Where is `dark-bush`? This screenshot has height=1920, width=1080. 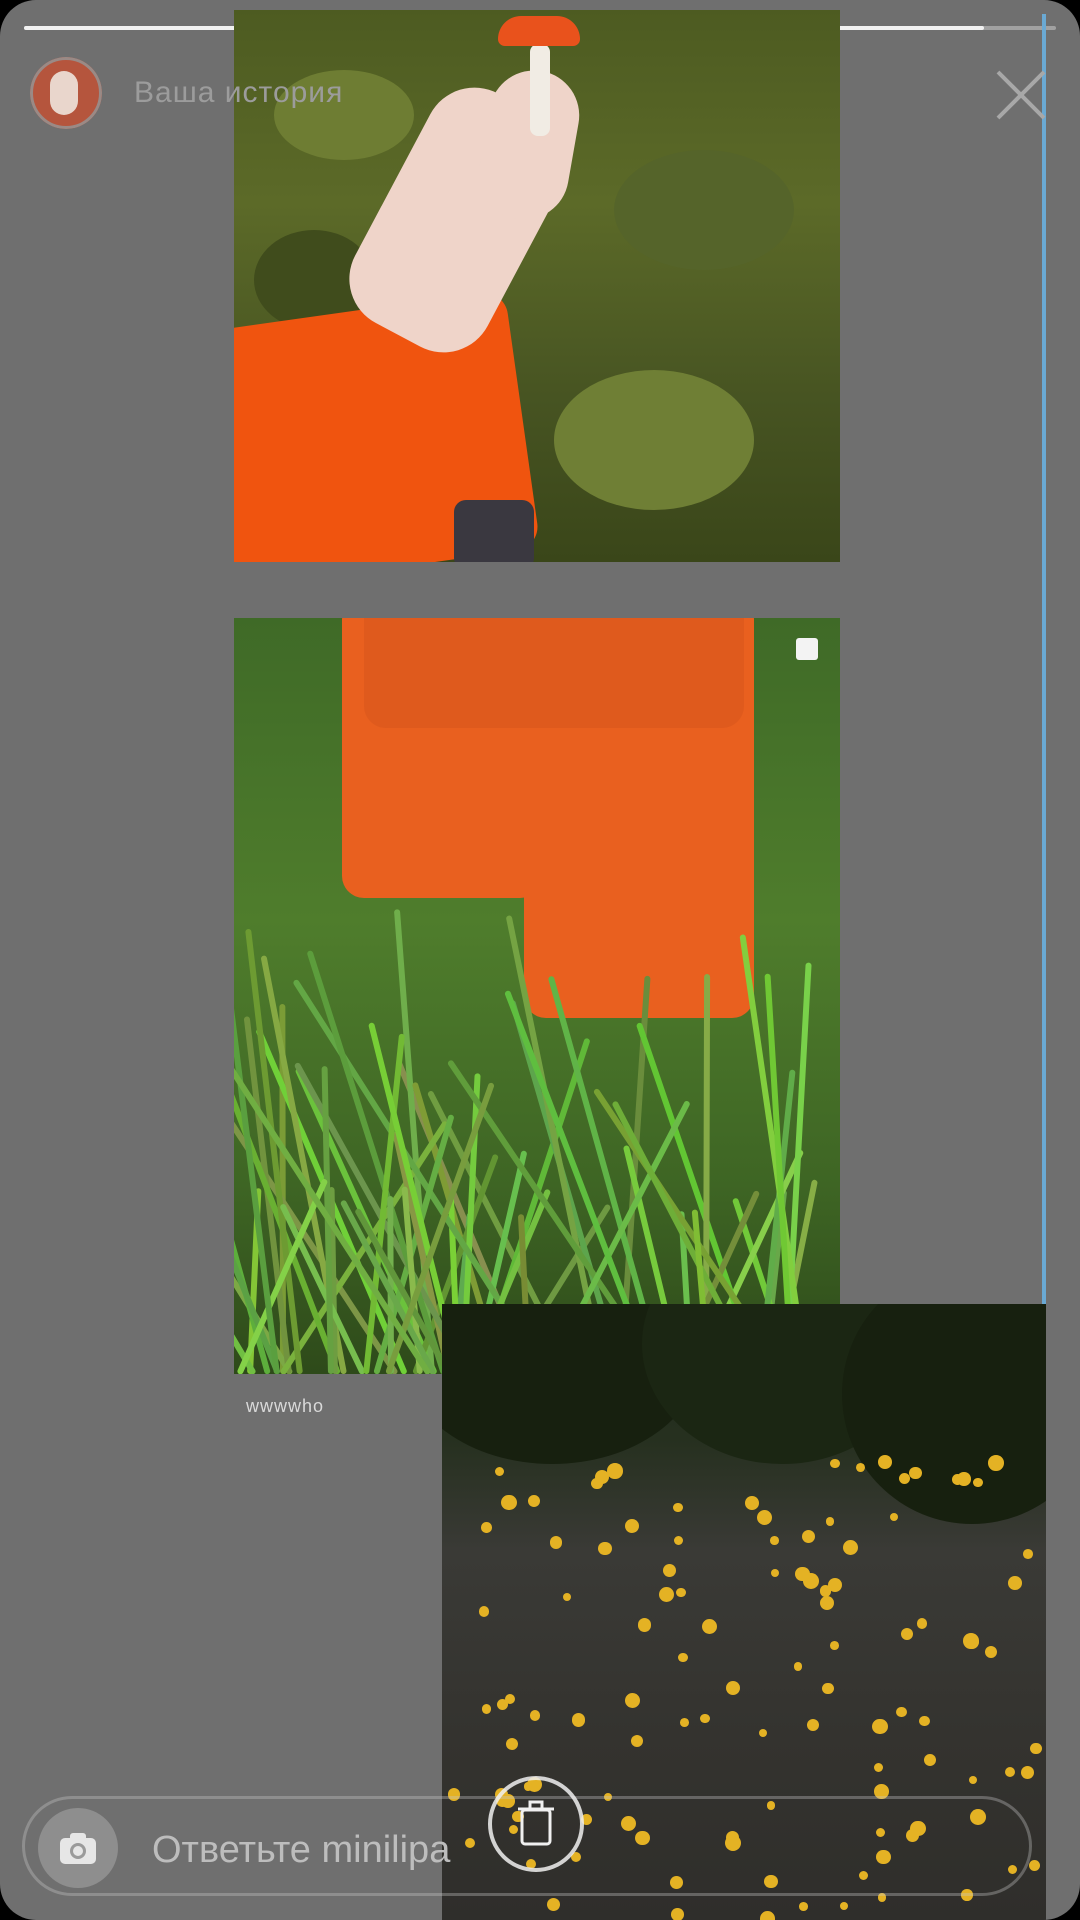 dark-bush is located at coordinates (944, 1414).